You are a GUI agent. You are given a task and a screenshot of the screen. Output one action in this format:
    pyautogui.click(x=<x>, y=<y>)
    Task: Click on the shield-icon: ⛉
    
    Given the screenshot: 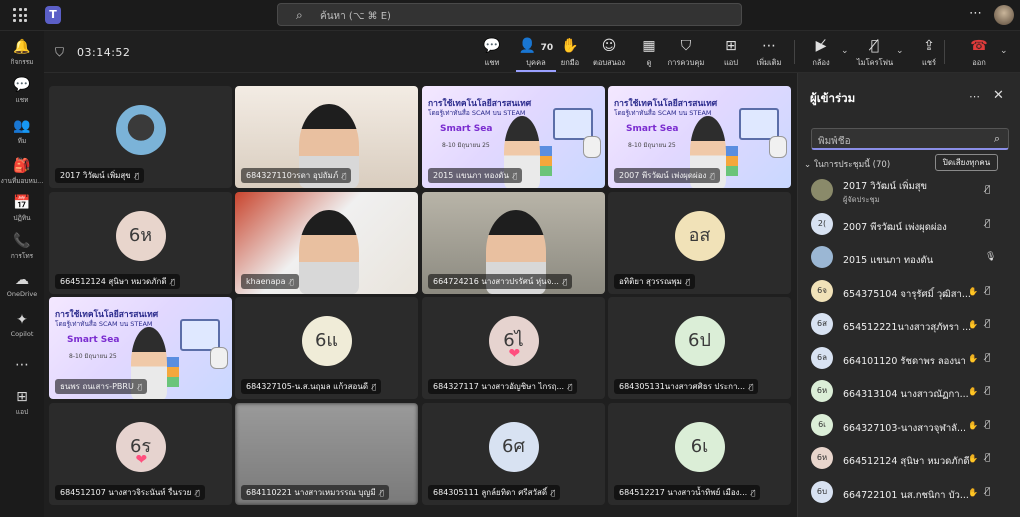 What is the action you would take?
    pyautogui.click(x=60, y=52)
    